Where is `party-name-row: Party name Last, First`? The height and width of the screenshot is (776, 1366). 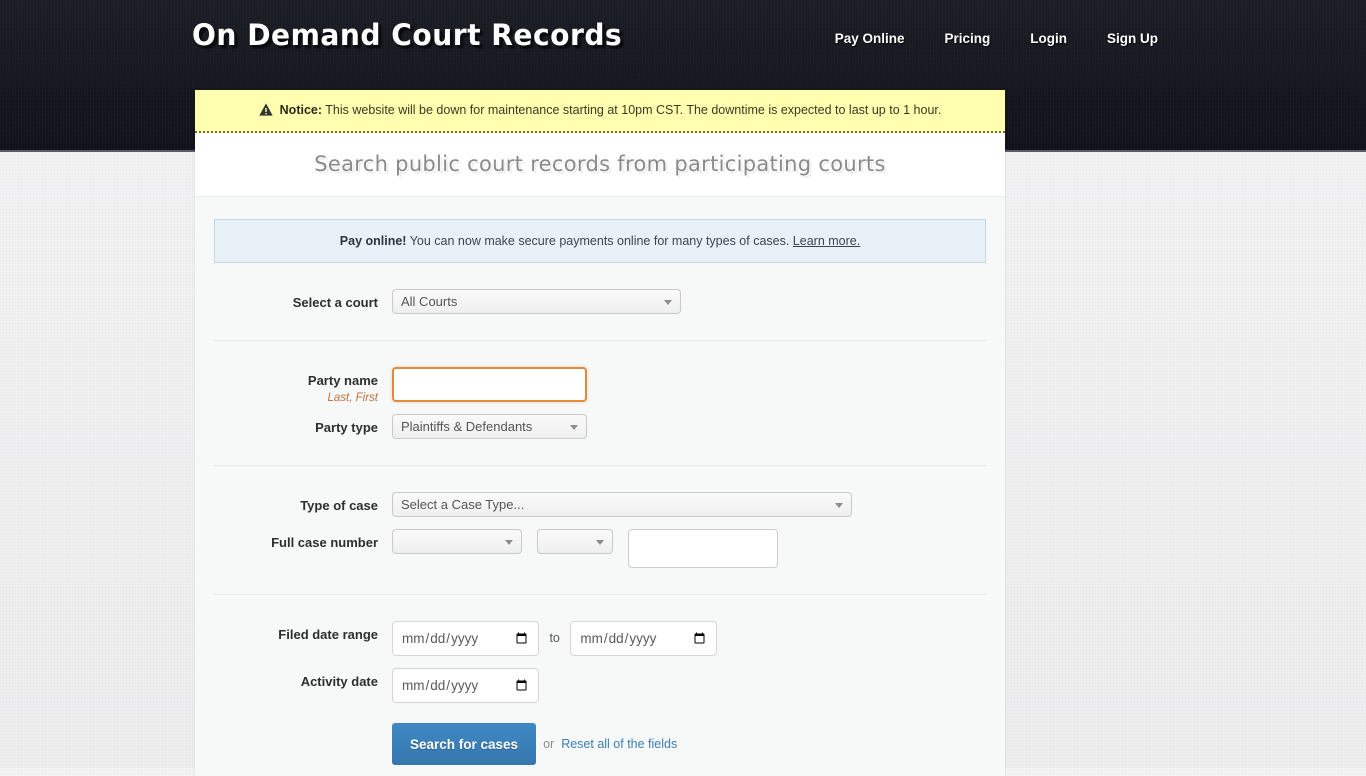 party-name-row: Party name Last, First is located at coordinates (600, 386).